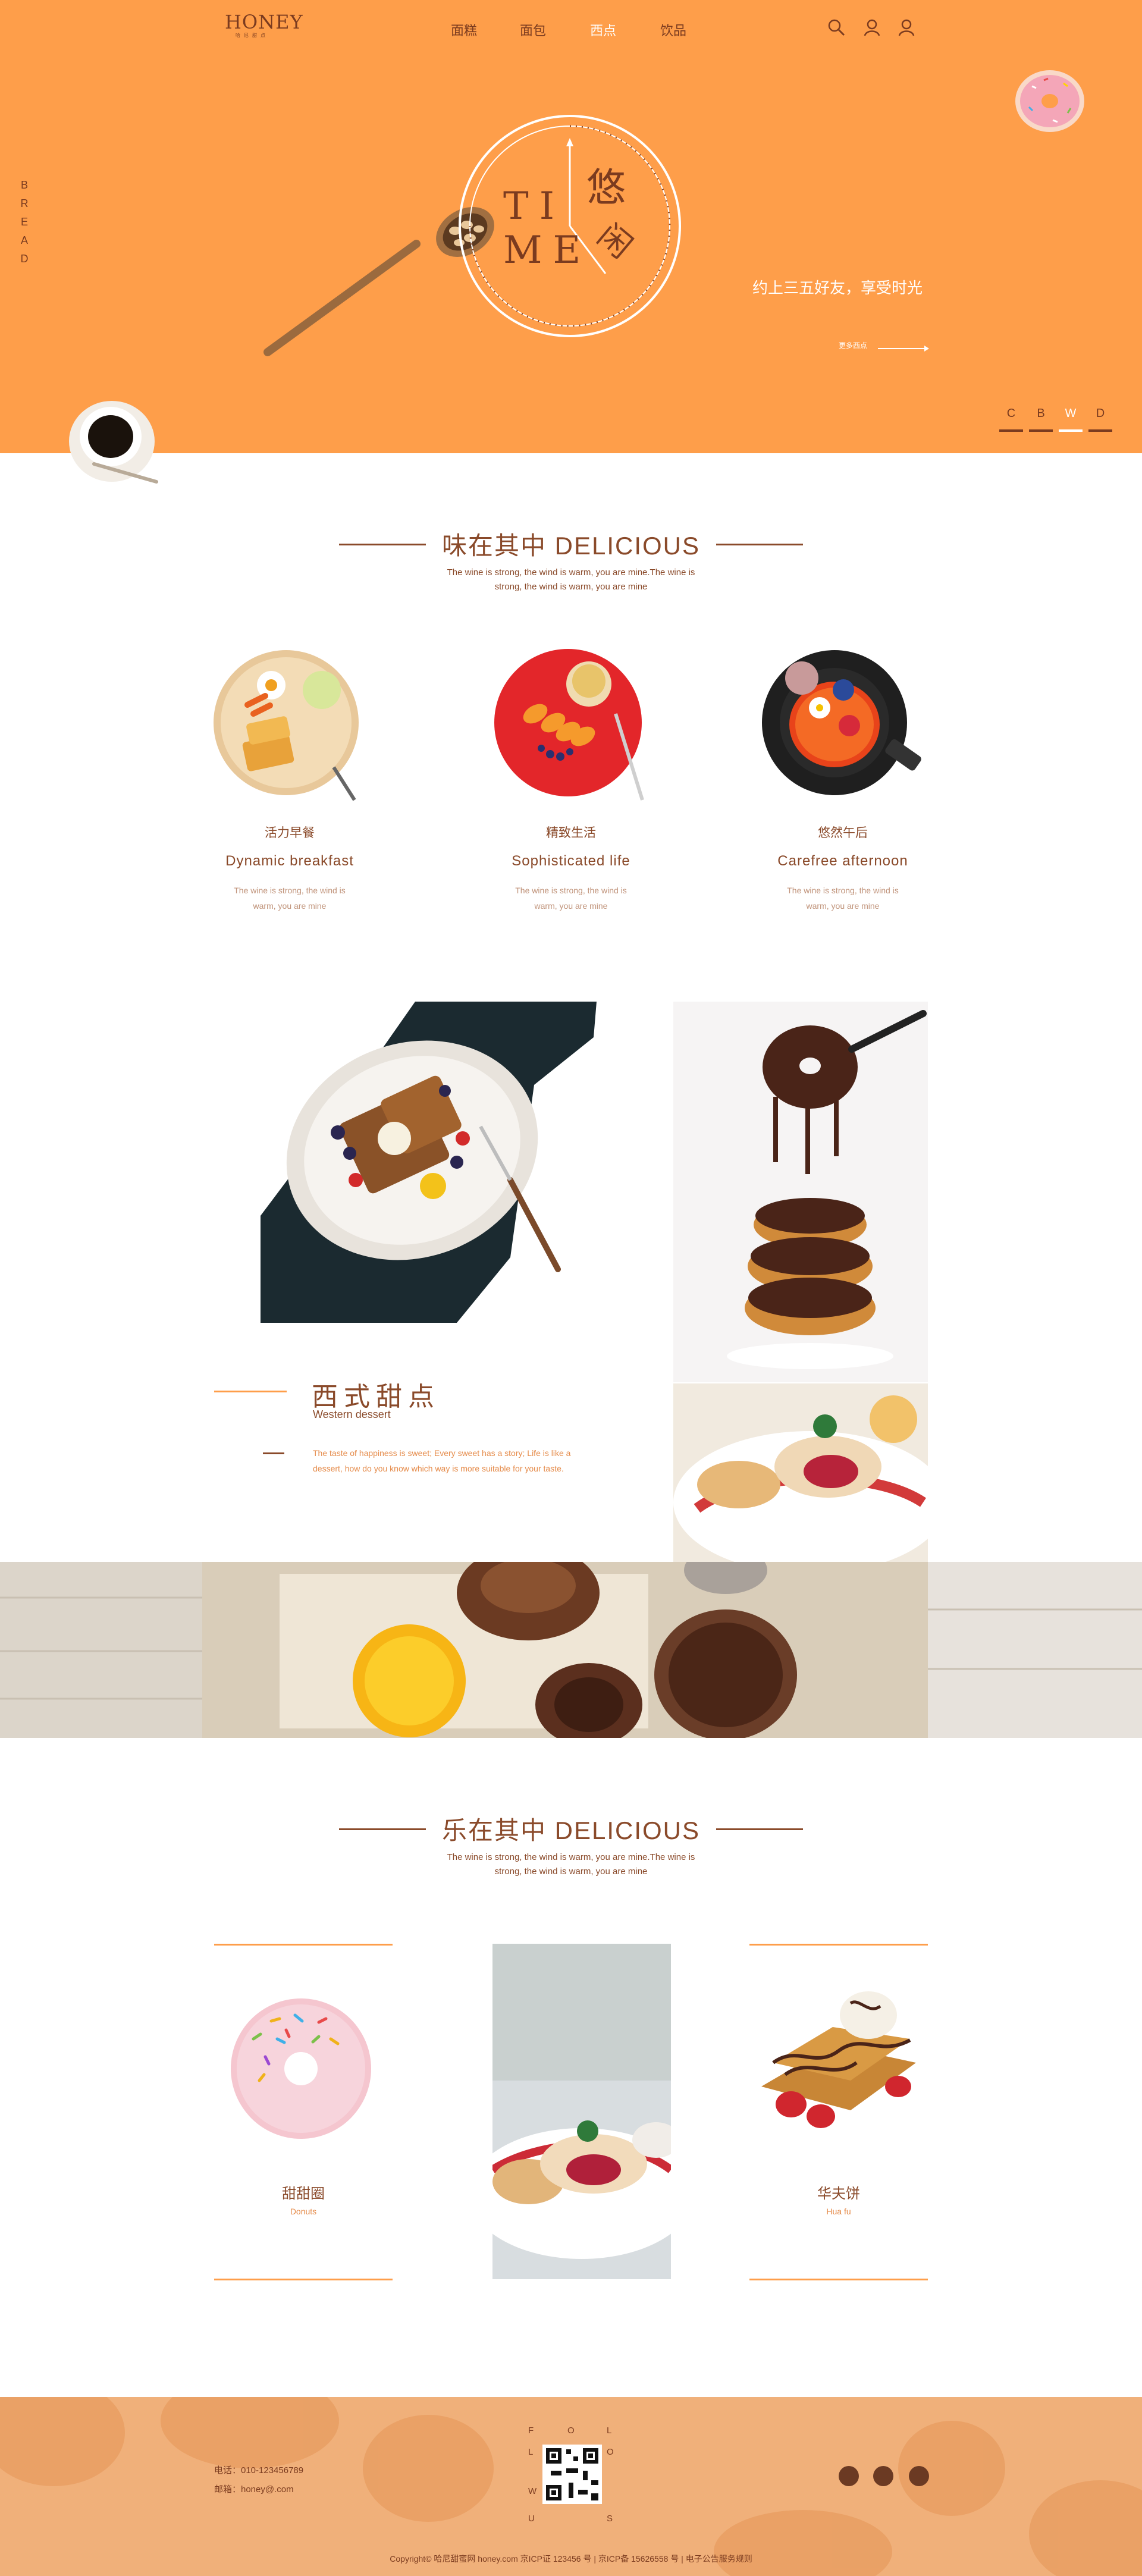 Image resolution: width=1142 pixels, height=2576 pixels. I want to click on time-line: ME, so click(547, 250).